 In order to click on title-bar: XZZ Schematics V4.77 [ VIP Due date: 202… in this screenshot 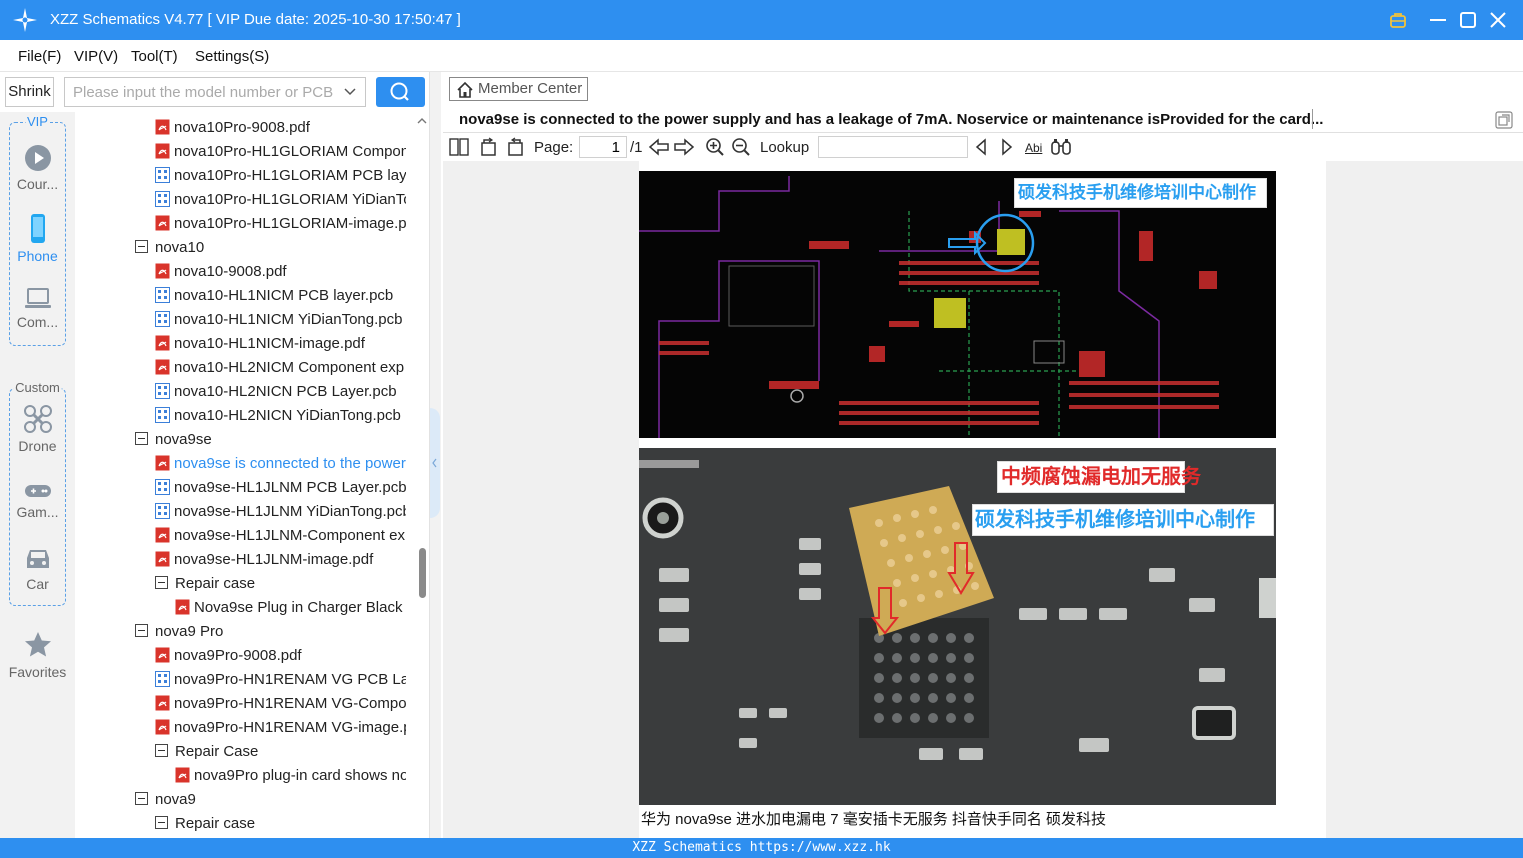, I will do `click(761, 20)`.